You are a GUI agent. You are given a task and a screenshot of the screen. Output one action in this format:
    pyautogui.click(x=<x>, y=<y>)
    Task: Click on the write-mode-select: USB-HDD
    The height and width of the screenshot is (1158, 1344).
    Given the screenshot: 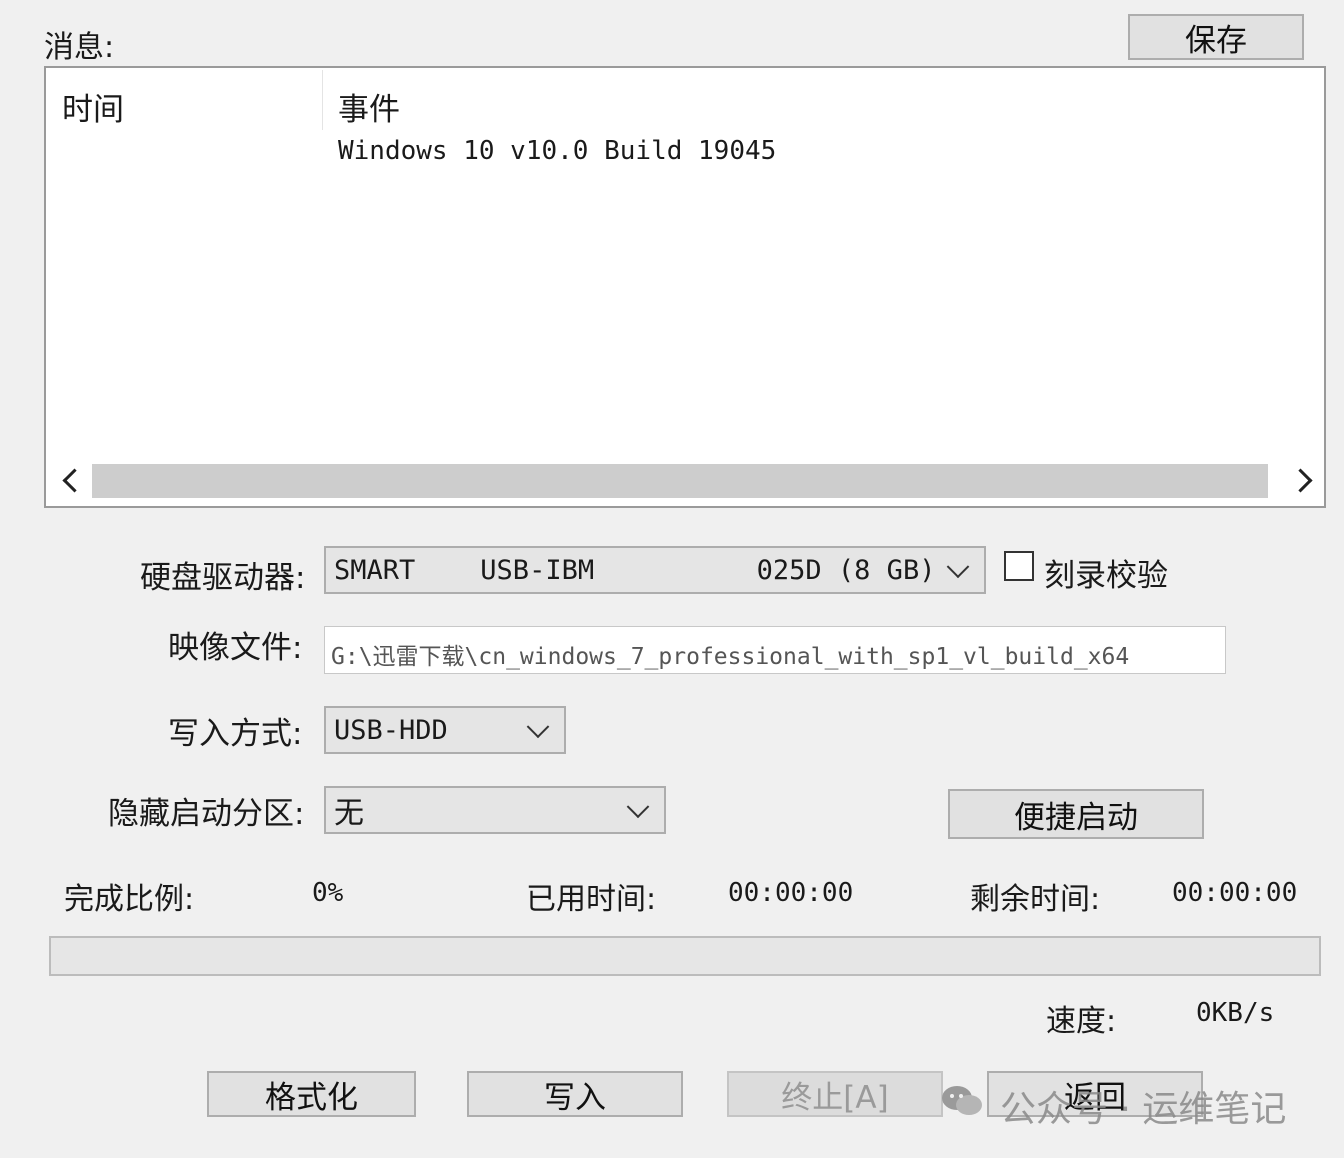 What is the action you would take?
    pyautogui.click(x=445, y=730)
    